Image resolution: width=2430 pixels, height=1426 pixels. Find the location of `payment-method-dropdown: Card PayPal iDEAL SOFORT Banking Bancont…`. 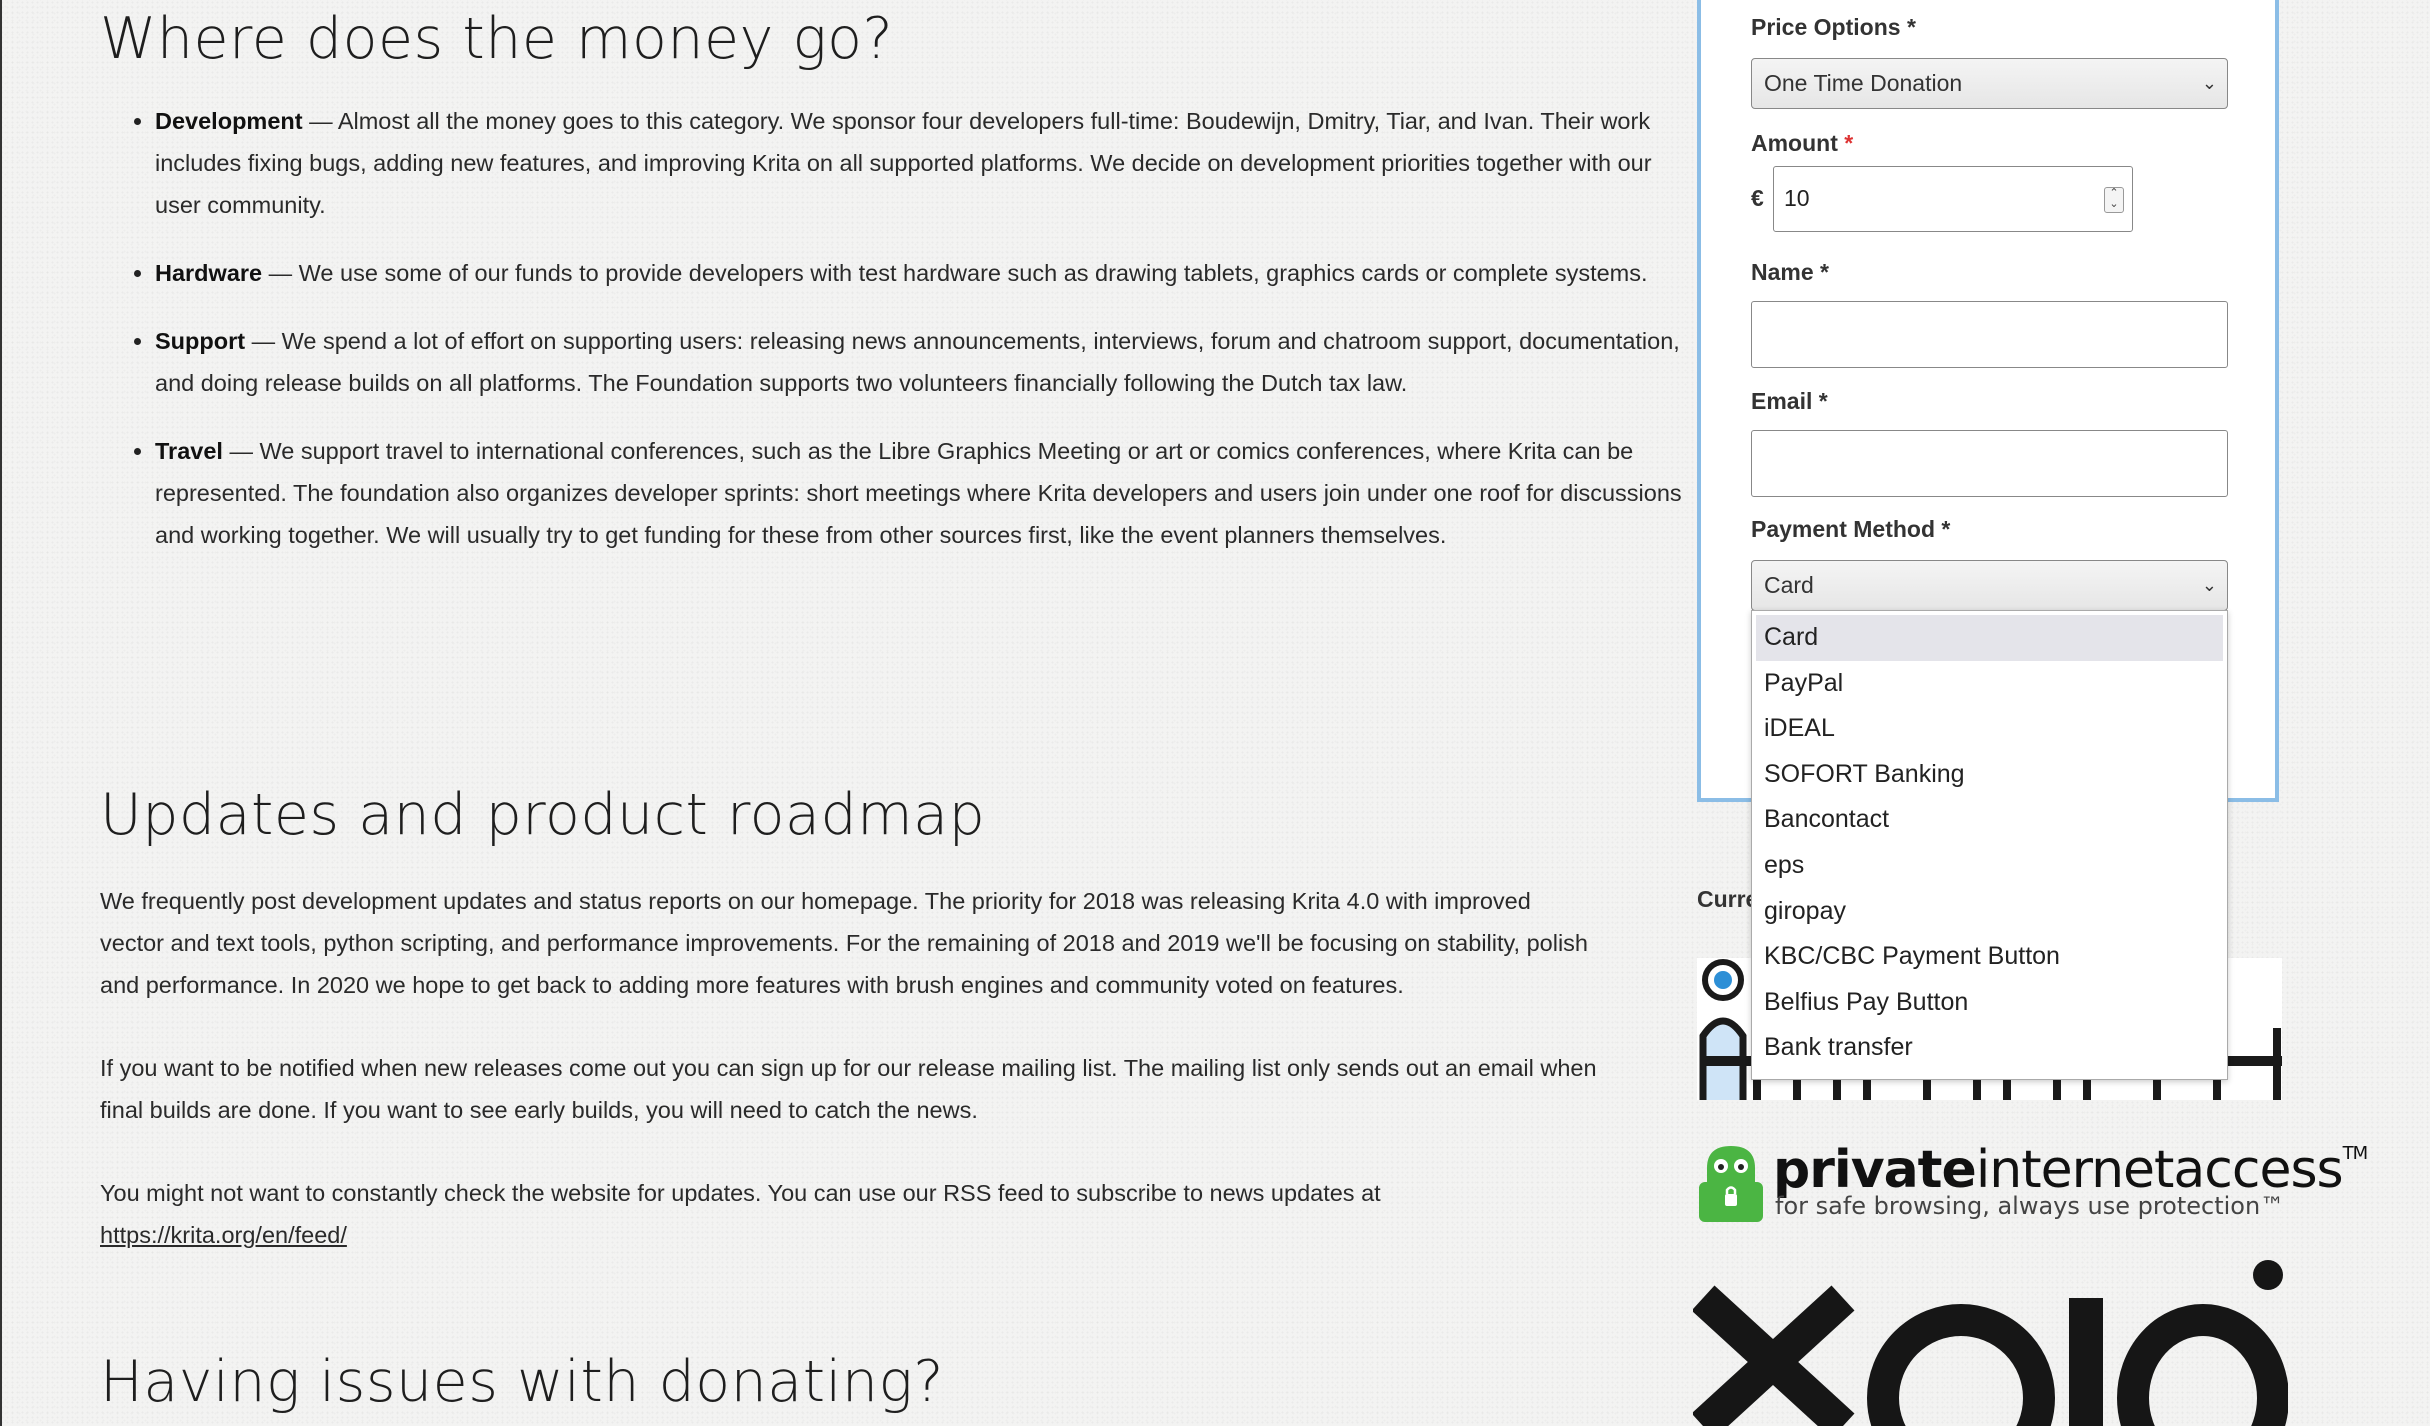

payment-method-dropdown: Card PayPal iDEAL SOFORT Banking Bancont… is located at coordinates (1989, 845).